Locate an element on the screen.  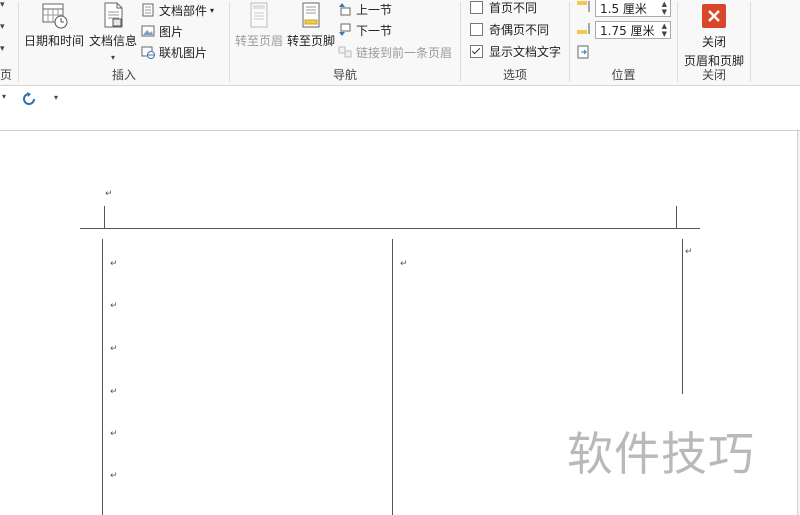
goto-header-label: 转至页眉 is located at coordinates (258, 41).